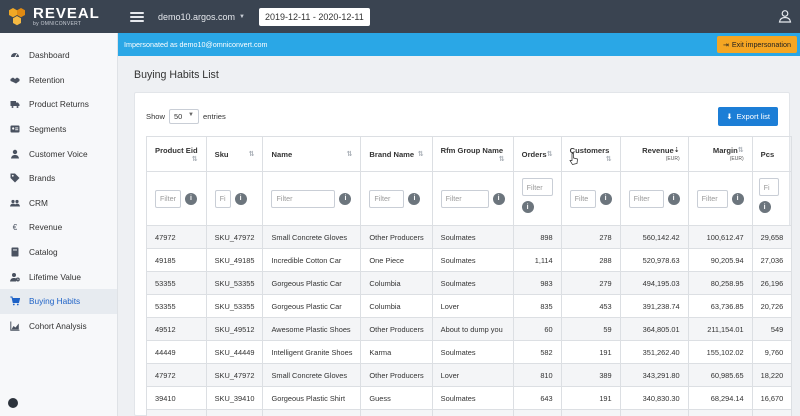 The image size is (800, 416). Describe the element at coordinates (58, 178) in the screenshot. I see `sidebar-item-brands: Brands` at that location.